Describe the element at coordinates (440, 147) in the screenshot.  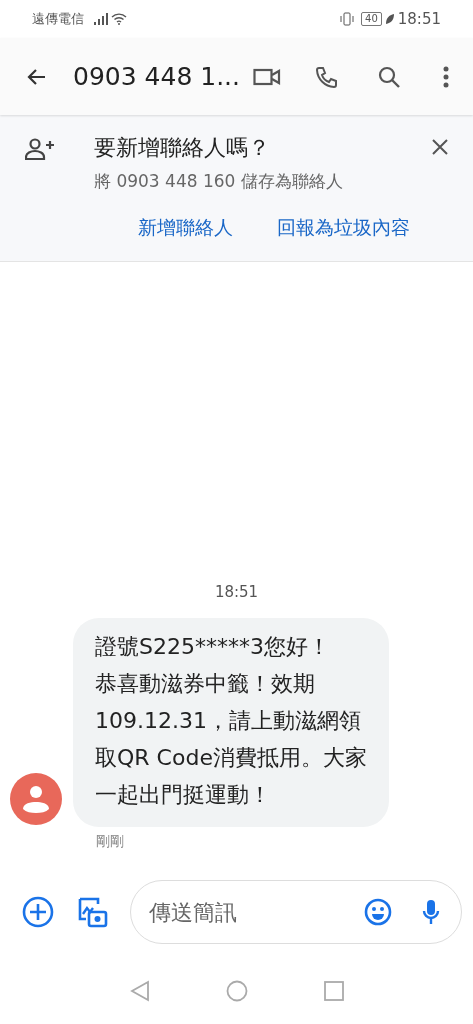
I see `close-icon` at that location.